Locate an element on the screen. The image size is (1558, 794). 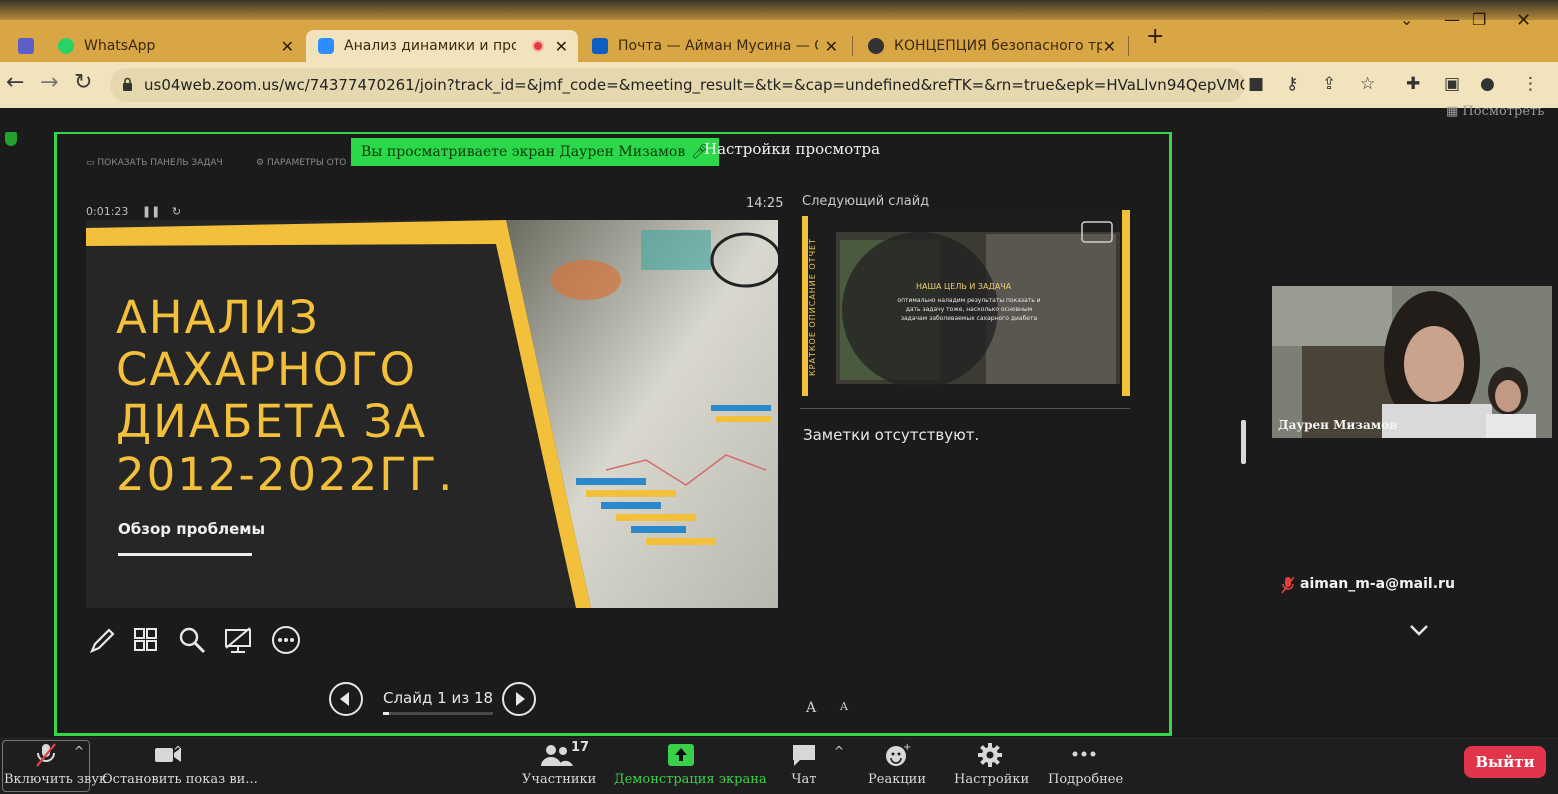
gallery-scrollbar is located at coordinates (1243, 442).